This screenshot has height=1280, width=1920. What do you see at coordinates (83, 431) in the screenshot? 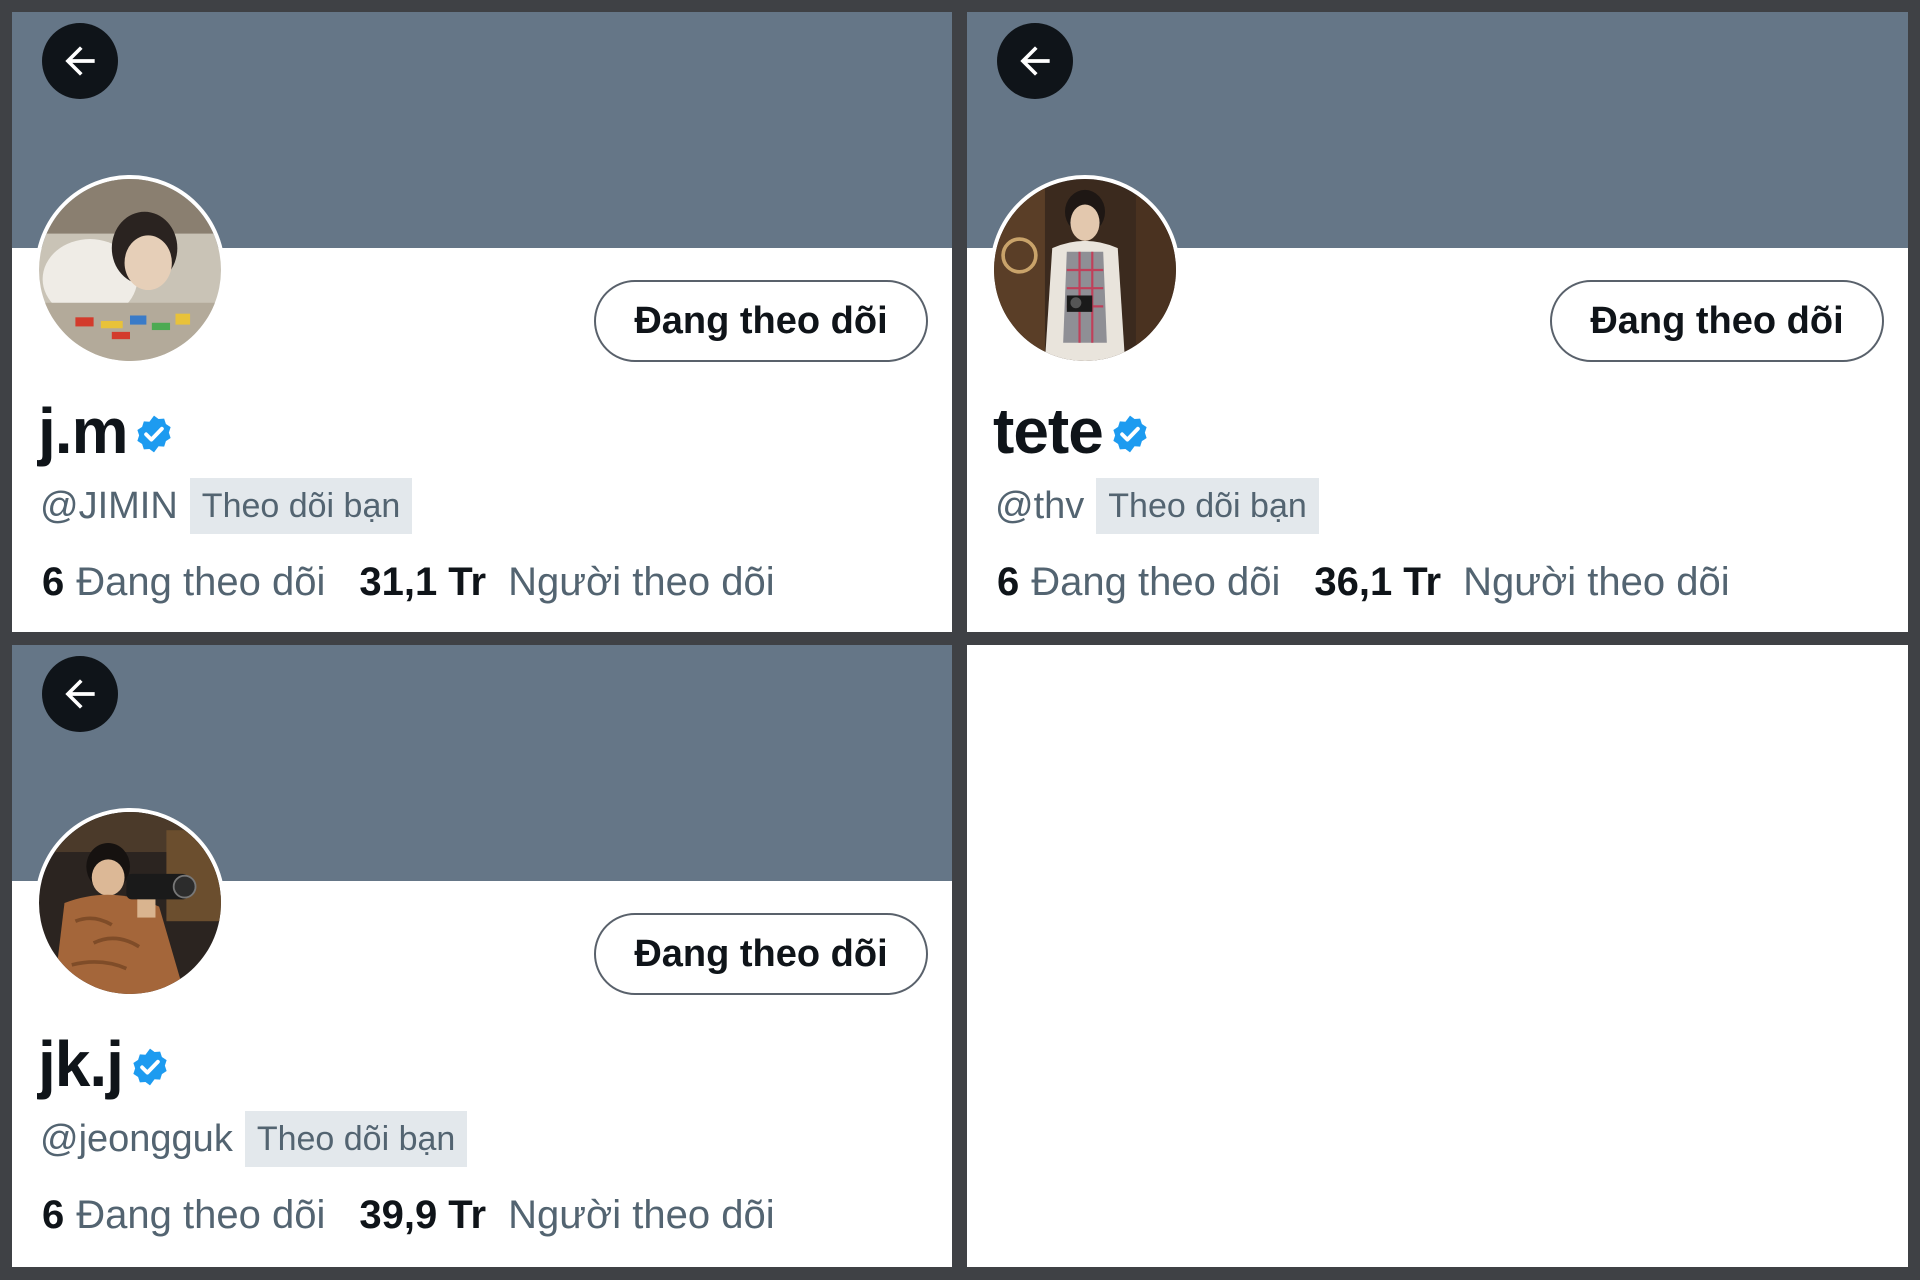
I see `display-name: j.m` at bounding box center [83, 431].